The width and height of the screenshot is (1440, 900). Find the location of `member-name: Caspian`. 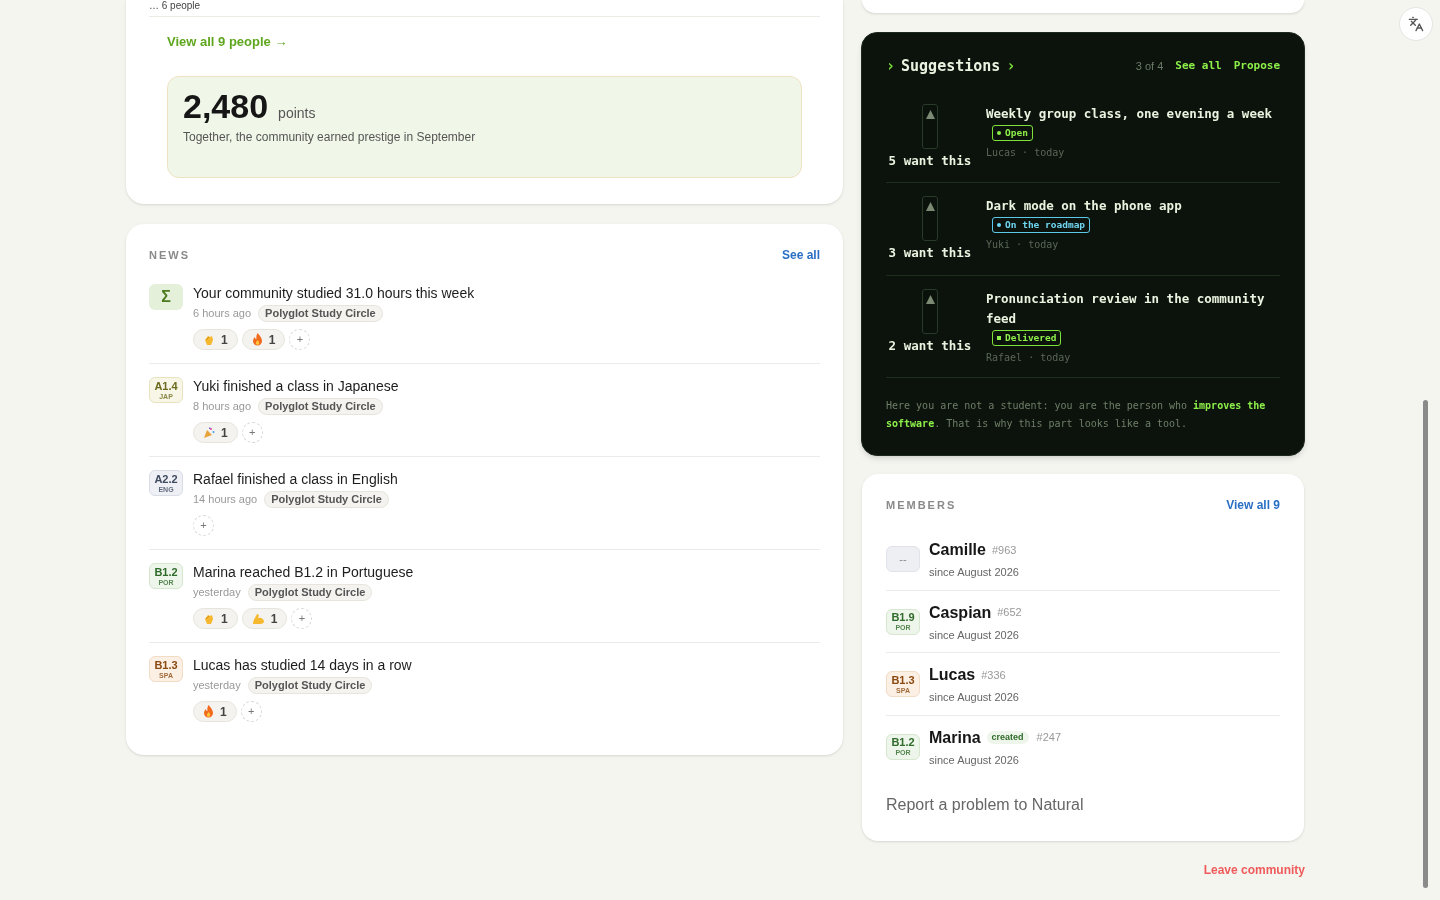

member-name: Caspian is located at coordinates (960, 612).